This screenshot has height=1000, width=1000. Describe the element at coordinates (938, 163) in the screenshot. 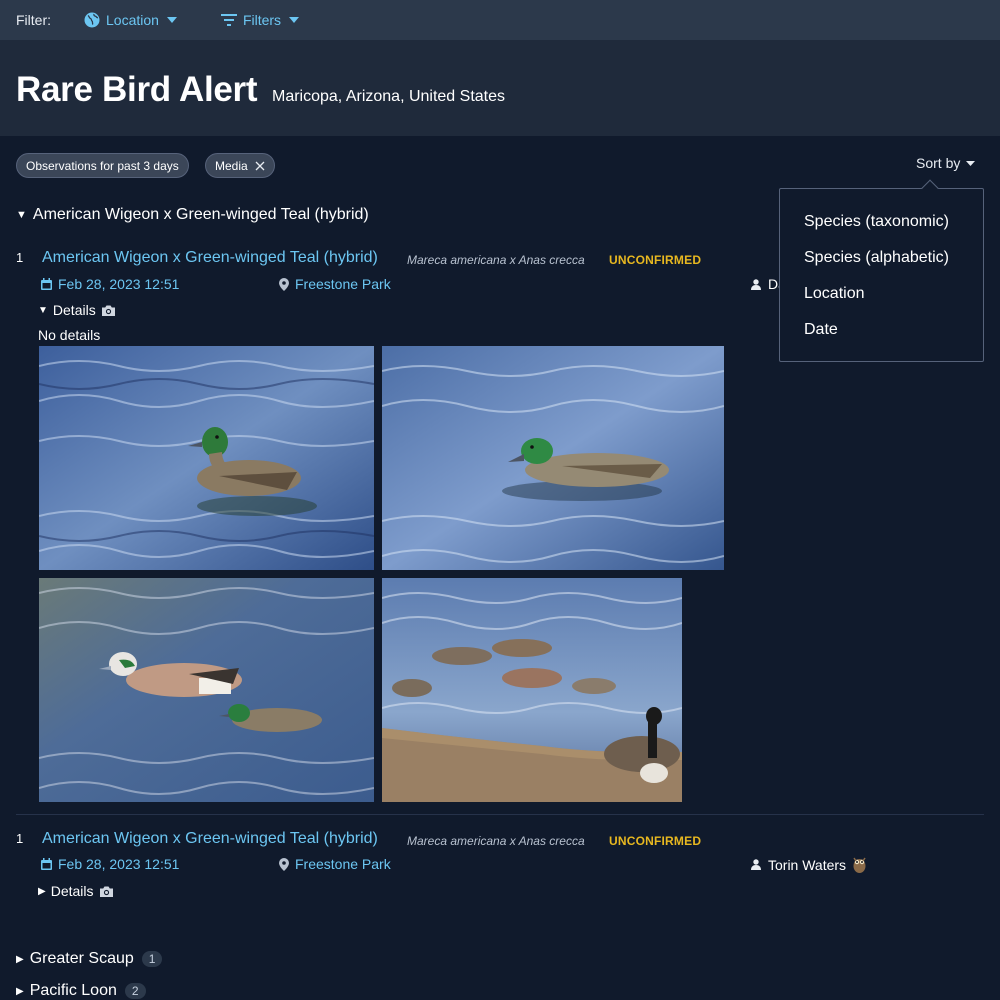

I see `sort-by-label: Sort by` at that location.